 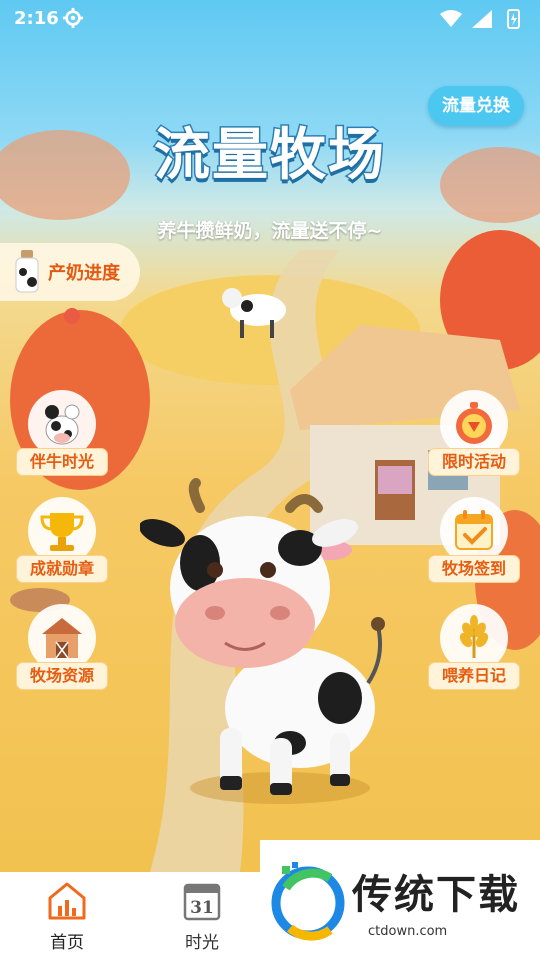 What do you see at coordinates (62, 638) in the screenshot?
I see `barn-icon` at bounding box center [62, 638].